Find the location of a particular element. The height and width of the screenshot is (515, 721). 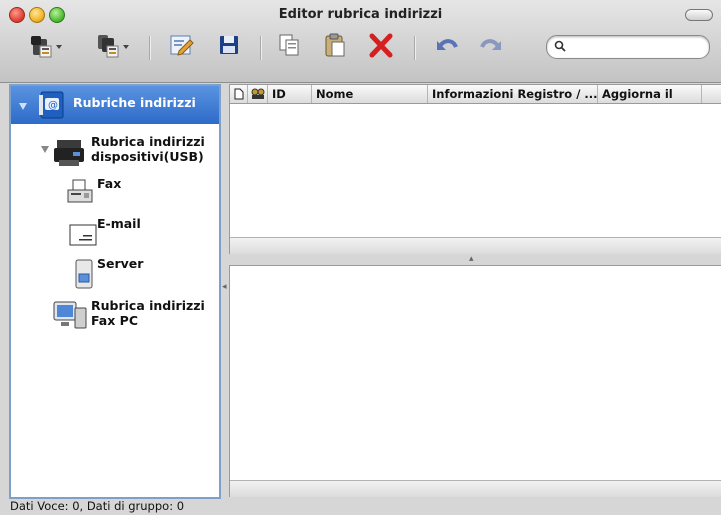

sidebar-item-device-address-book: Rubrica indirizzi dispositivi(USB) is located at coordinates (115, 150).